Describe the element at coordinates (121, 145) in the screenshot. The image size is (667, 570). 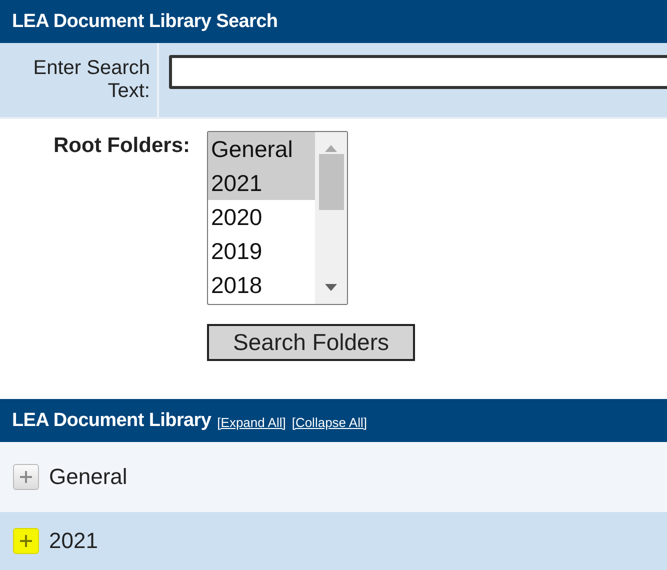
I see `root-folders-label: Root Folders:` at that location.